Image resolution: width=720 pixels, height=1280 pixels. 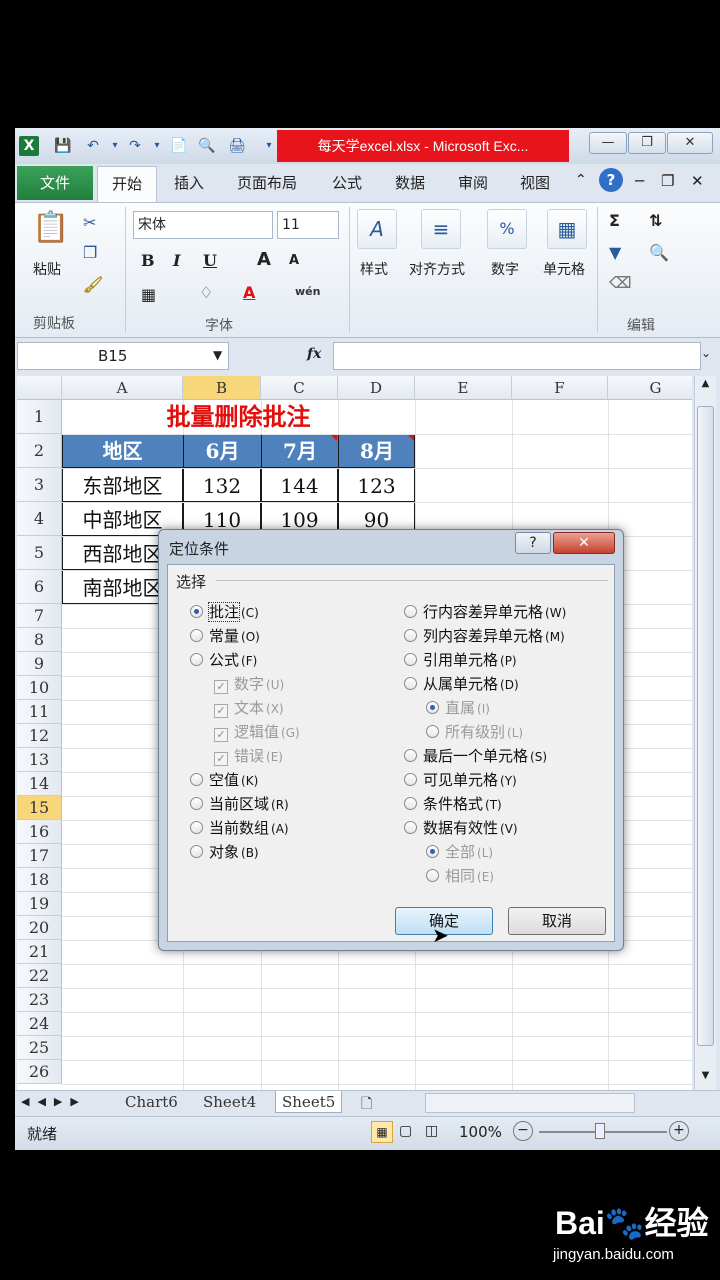 I want to click on font-size-select: 11, so click(x=308, y=225).